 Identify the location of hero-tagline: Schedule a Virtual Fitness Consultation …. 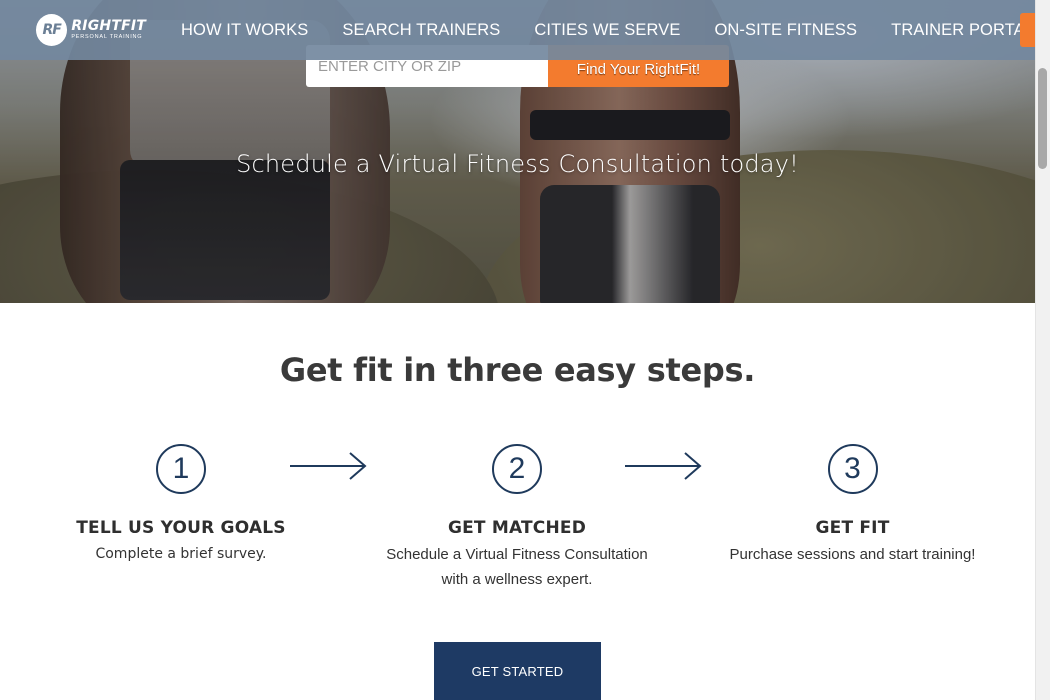
(517, 164).